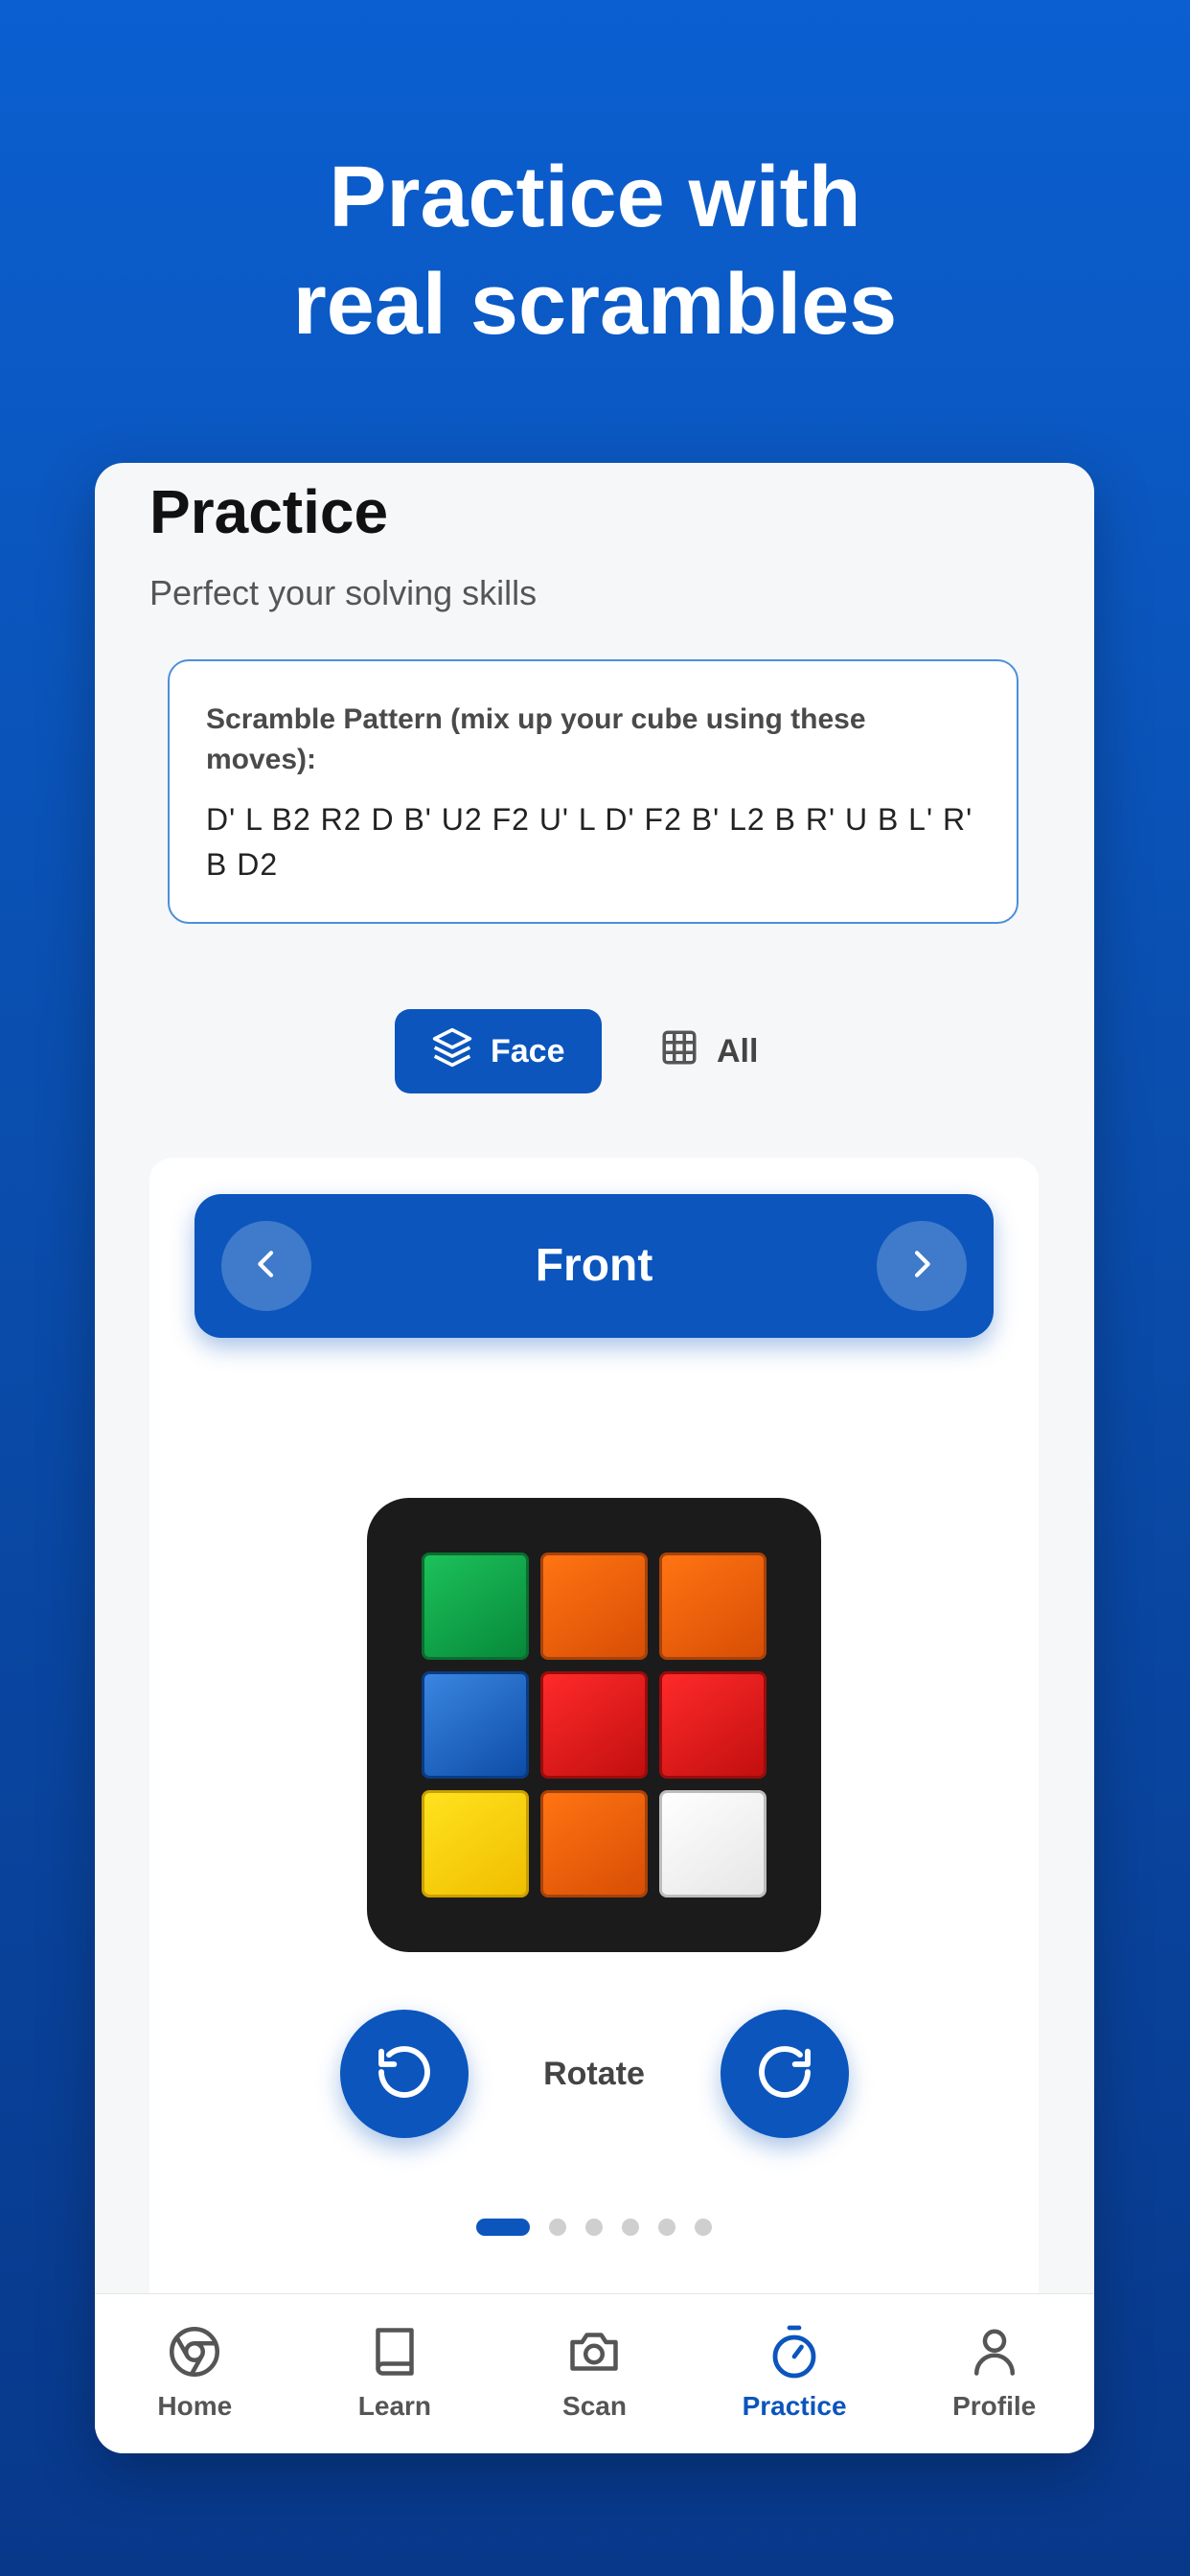 The image size is (1190, 2576). What do you see at coordinates (528, 1051) in the screenshot?
I see `face-view-label: Face` at bounding box center [528, 1051].